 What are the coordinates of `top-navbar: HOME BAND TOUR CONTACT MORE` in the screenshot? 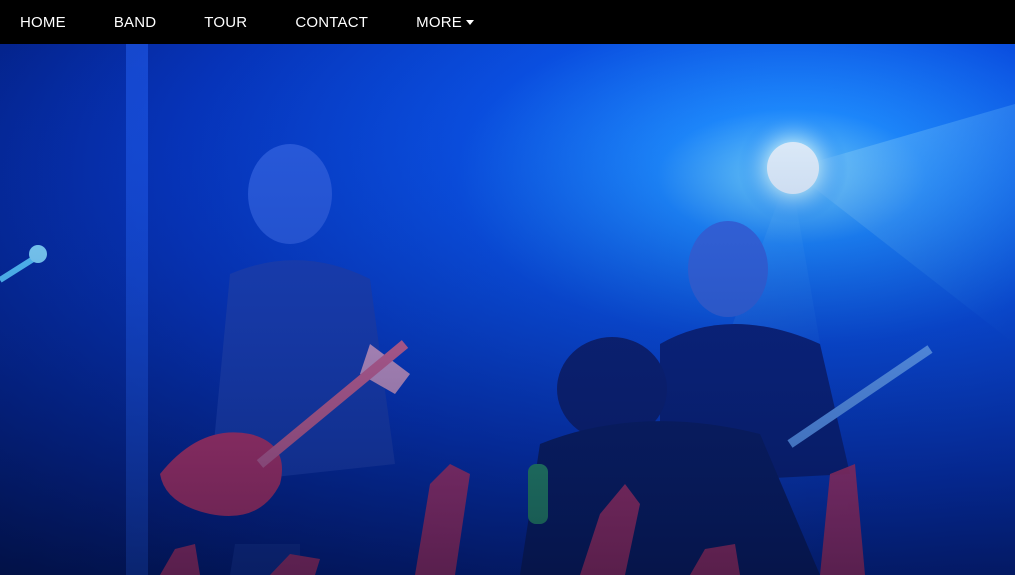 It's located at (507, 22).